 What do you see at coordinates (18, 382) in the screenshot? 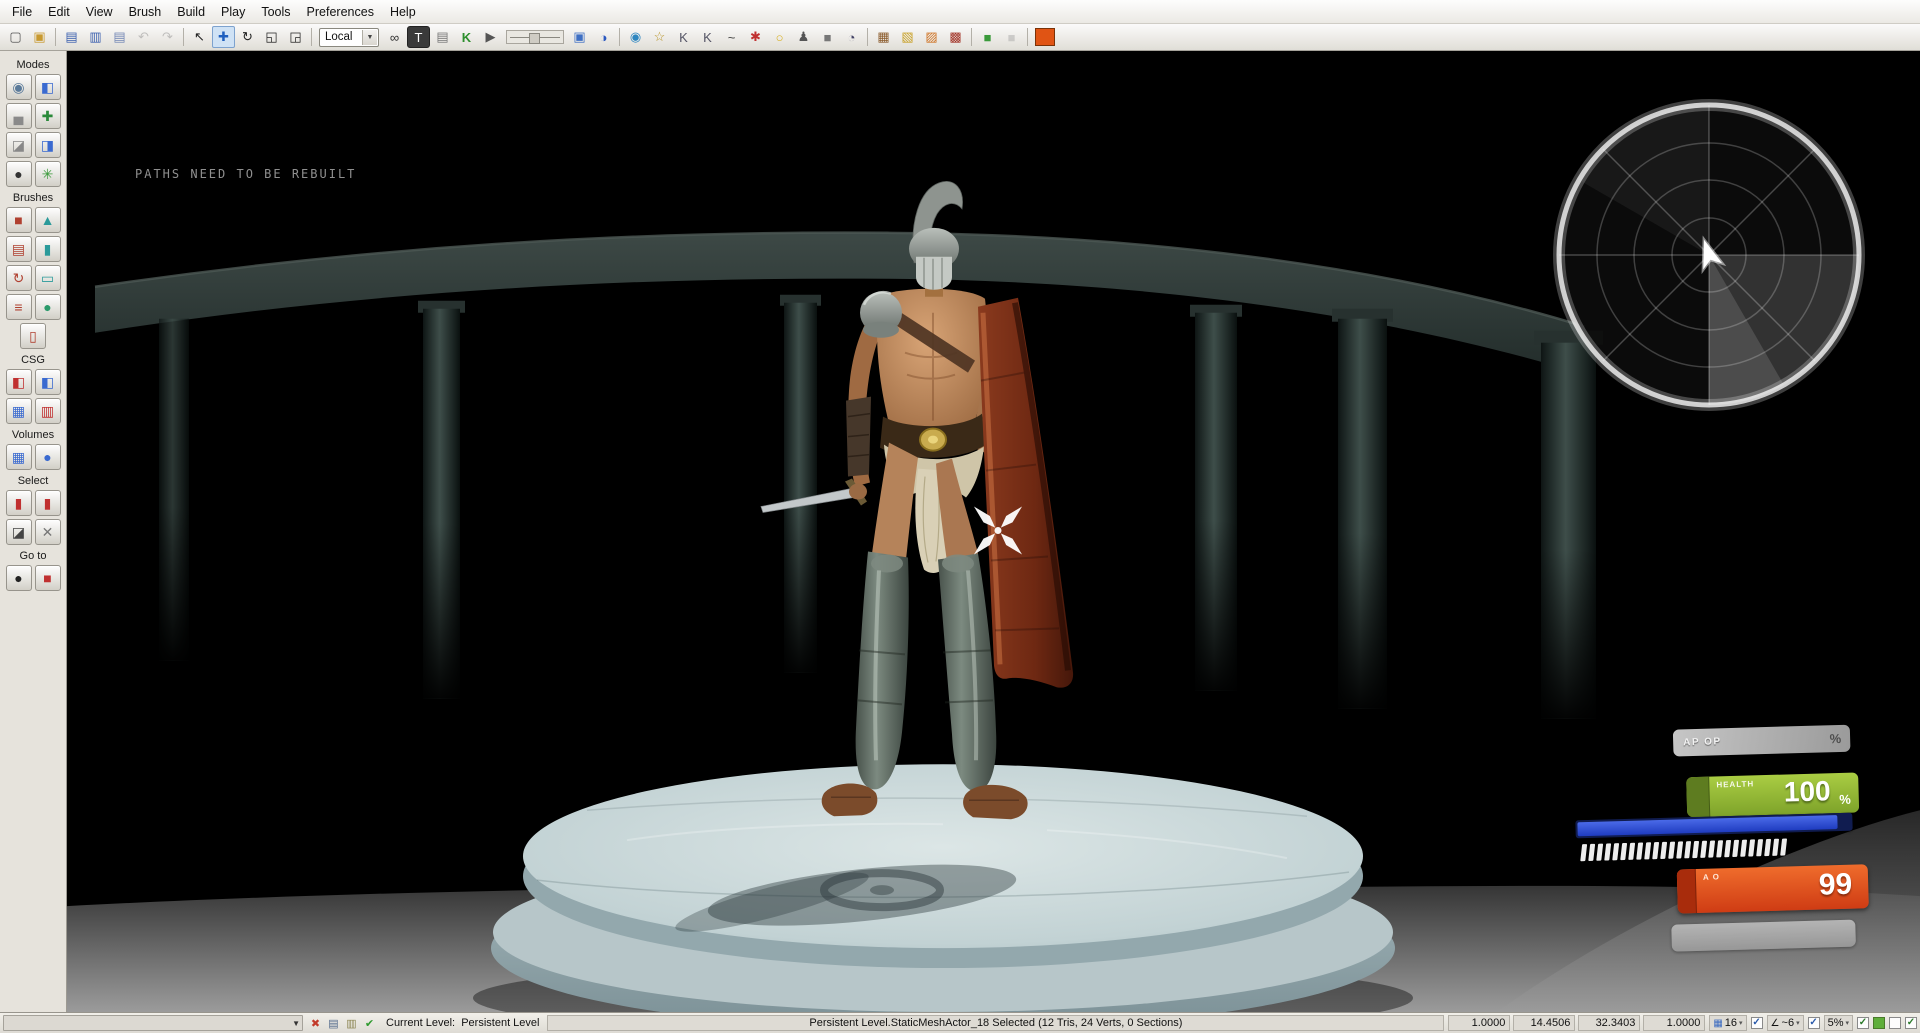
I see `csg-add: ◧` at bounding box center [18, 382].